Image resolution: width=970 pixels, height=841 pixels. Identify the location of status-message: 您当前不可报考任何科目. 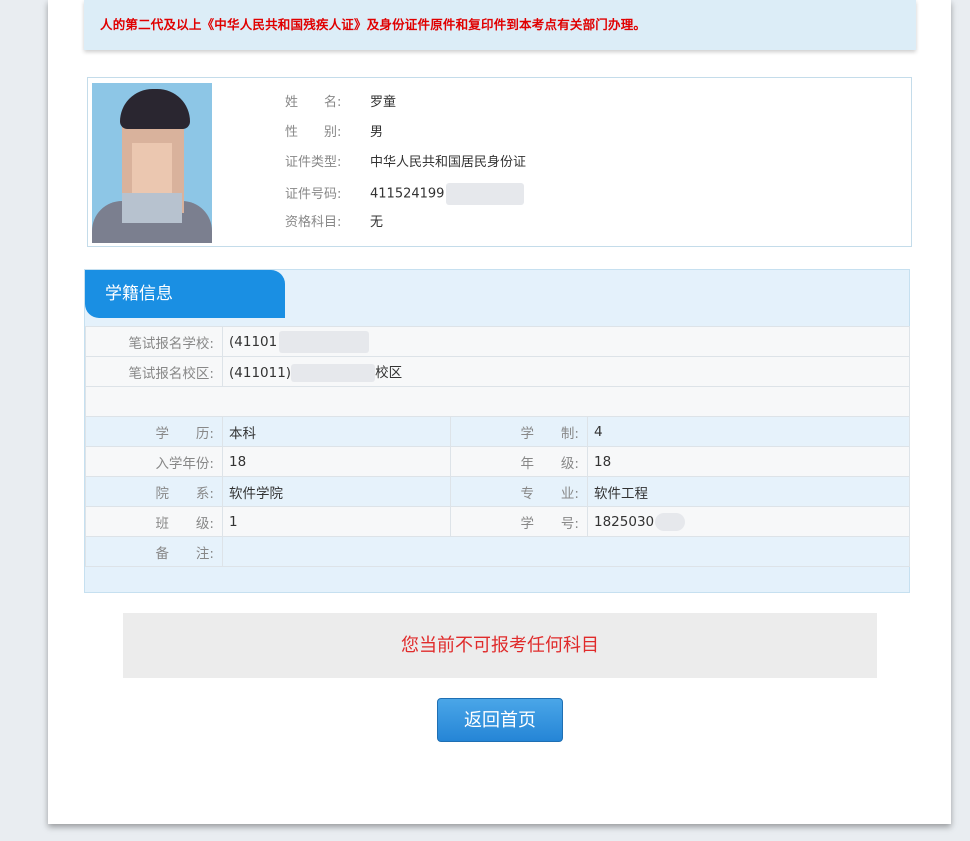
(500, 645).